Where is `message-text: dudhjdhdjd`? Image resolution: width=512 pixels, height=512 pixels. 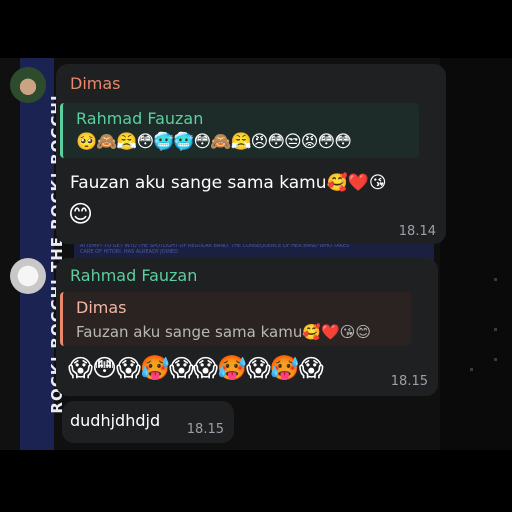
message-text: dudhjdhdjd is located at coordinates (115, 420).